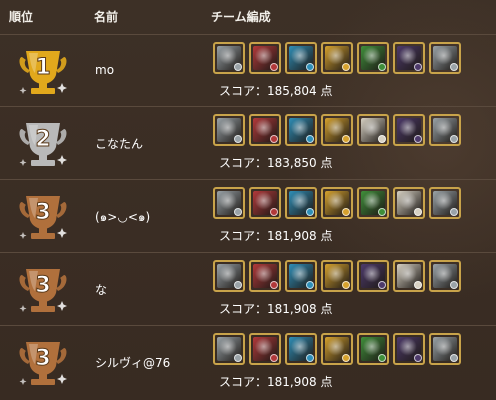 Image resolution: width=496 pixels, height=400 pixels. Describe the element at coordinates (42, 139) in the screenshot. I see `rank-number: 2` at that location.